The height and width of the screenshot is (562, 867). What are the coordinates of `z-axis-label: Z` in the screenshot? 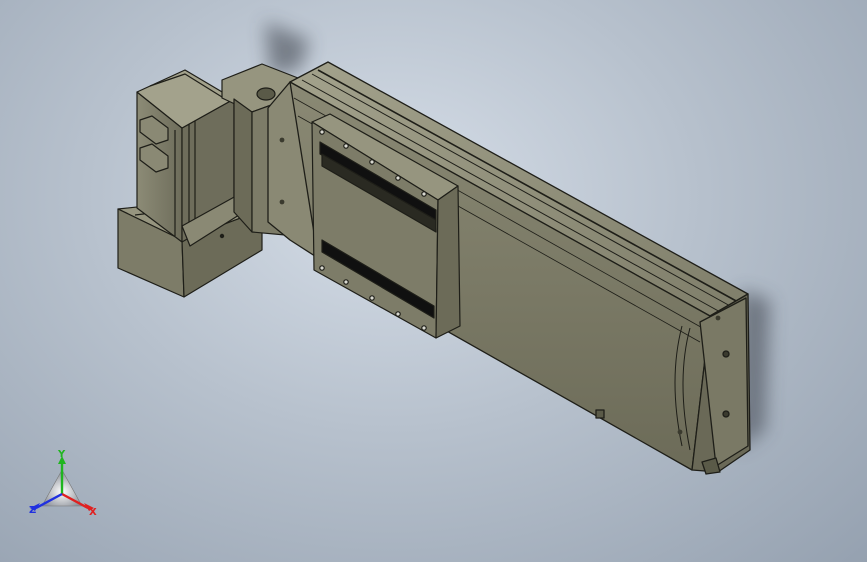 It's located at (33, 510).